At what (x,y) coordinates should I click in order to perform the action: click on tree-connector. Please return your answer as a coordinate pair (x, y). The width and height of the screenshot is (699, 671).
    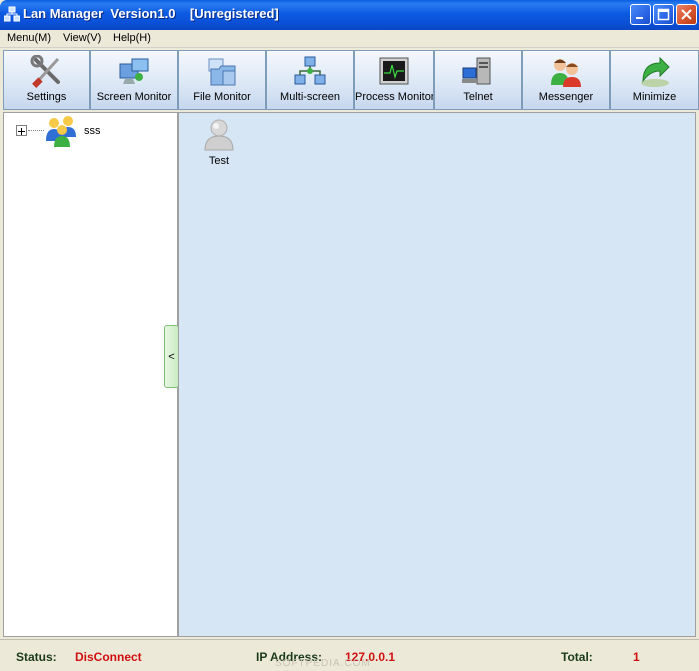
    Looking at the image, I should click on (36, 130).